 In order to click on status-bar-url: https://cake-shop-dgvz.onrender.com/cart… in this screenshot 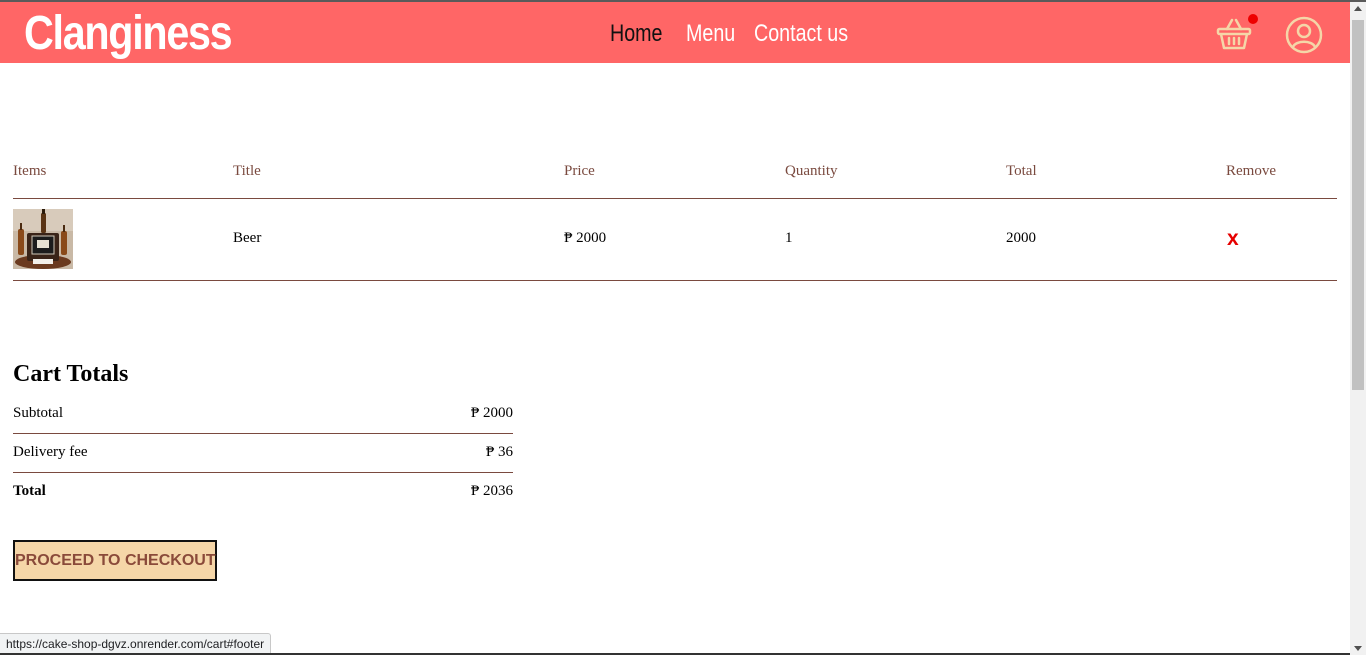, I will do `click(136, 644)`.